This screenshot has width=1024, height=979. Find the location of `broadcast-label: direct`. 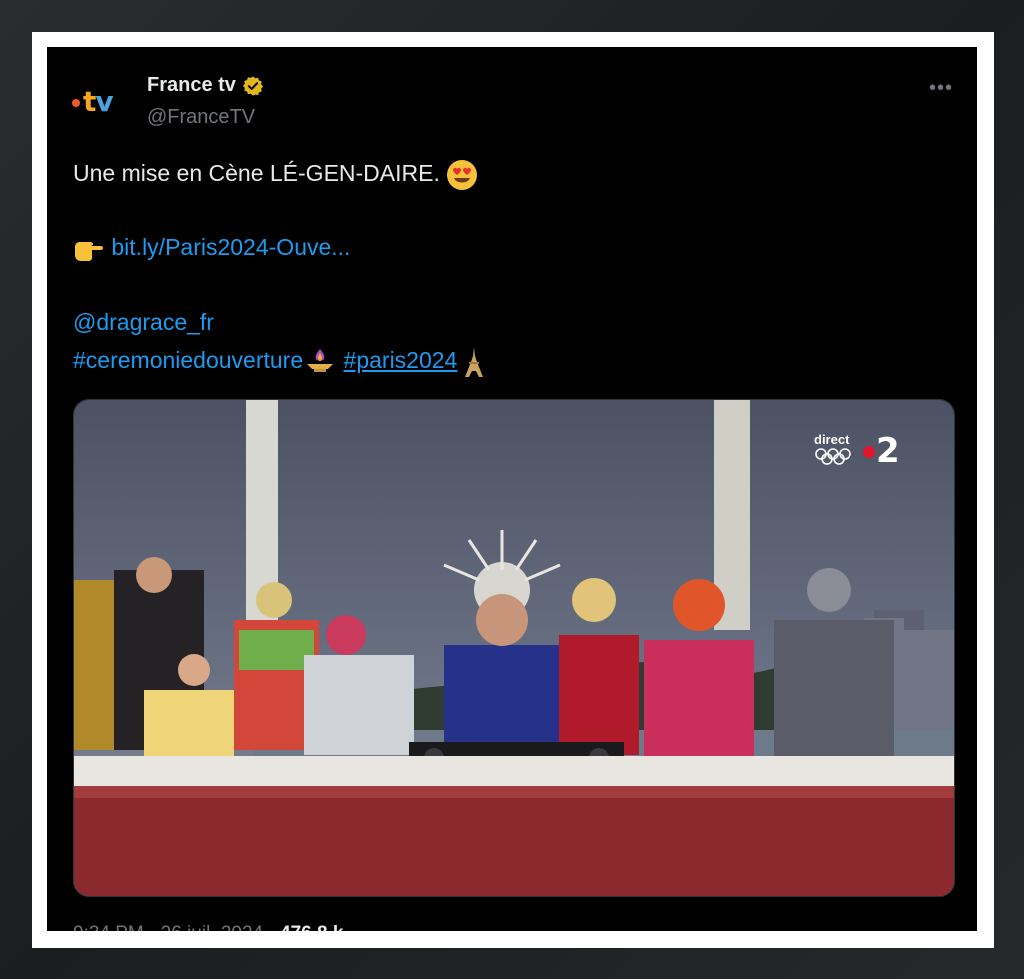

broadcast-label: direct is located at coordinates (832, 439).